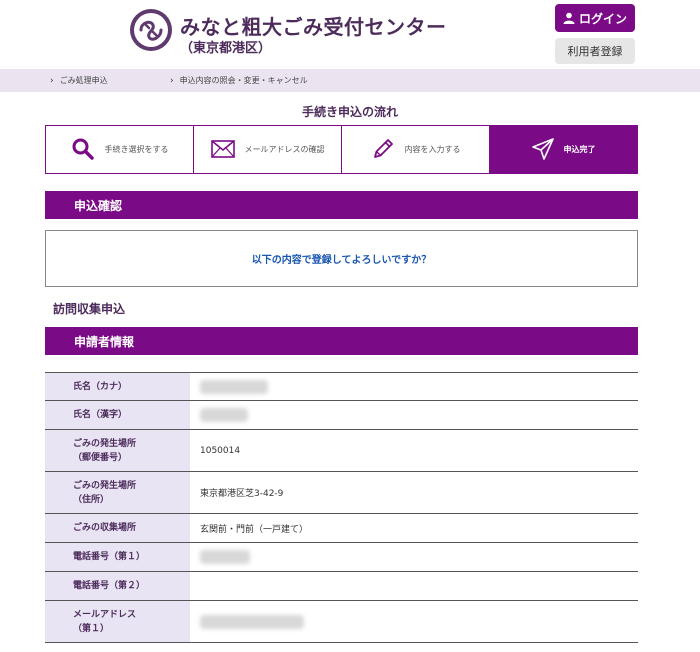  Describe the element at coordinates (341, 341) in the screenshot. I see `applicant-section-heading: 申請者情報` at that location.